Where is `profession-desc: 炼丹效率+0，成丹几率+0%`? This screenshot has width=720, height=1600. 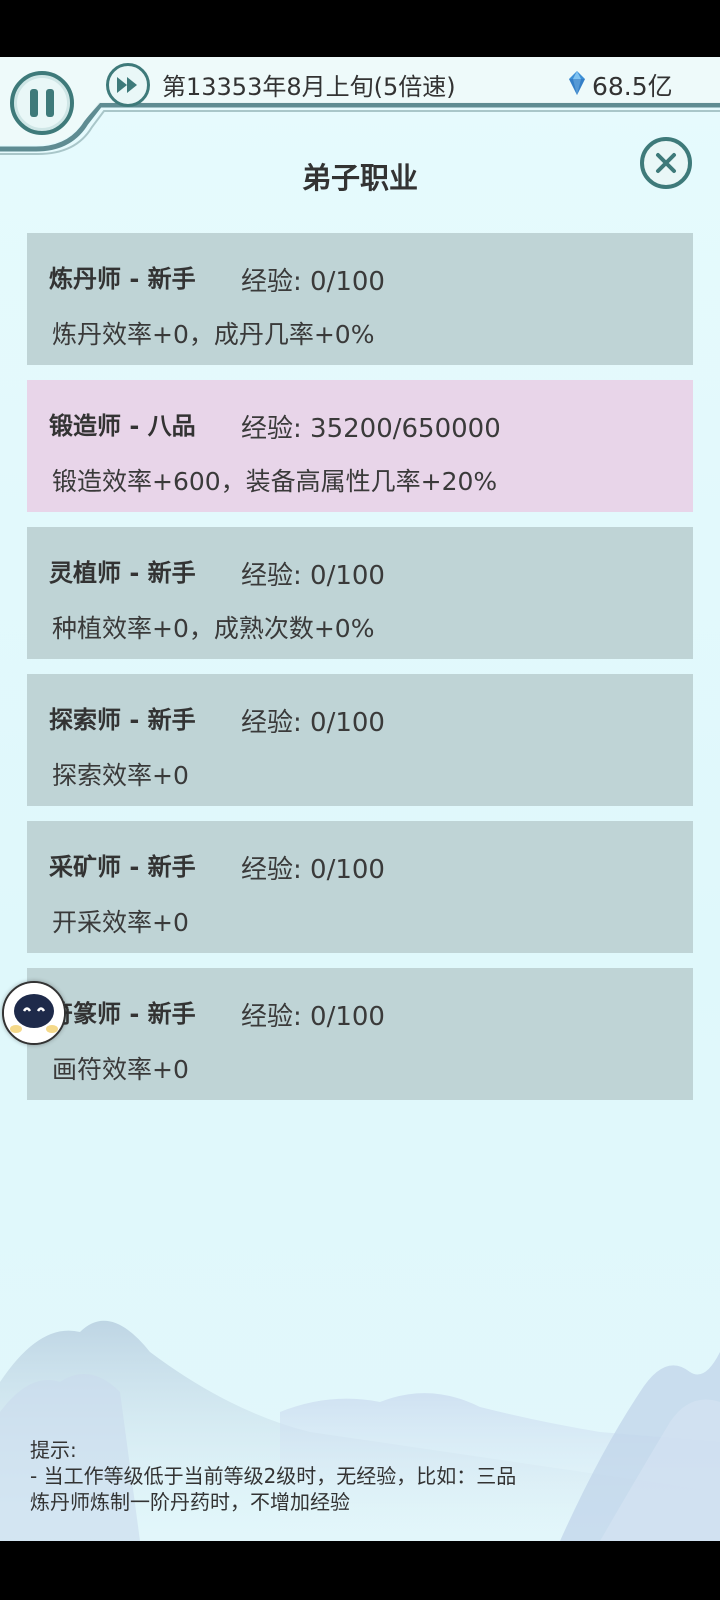
profession-desc: 炼丹效率+0，成丹几率+0% is located at coordinates (213, 334).